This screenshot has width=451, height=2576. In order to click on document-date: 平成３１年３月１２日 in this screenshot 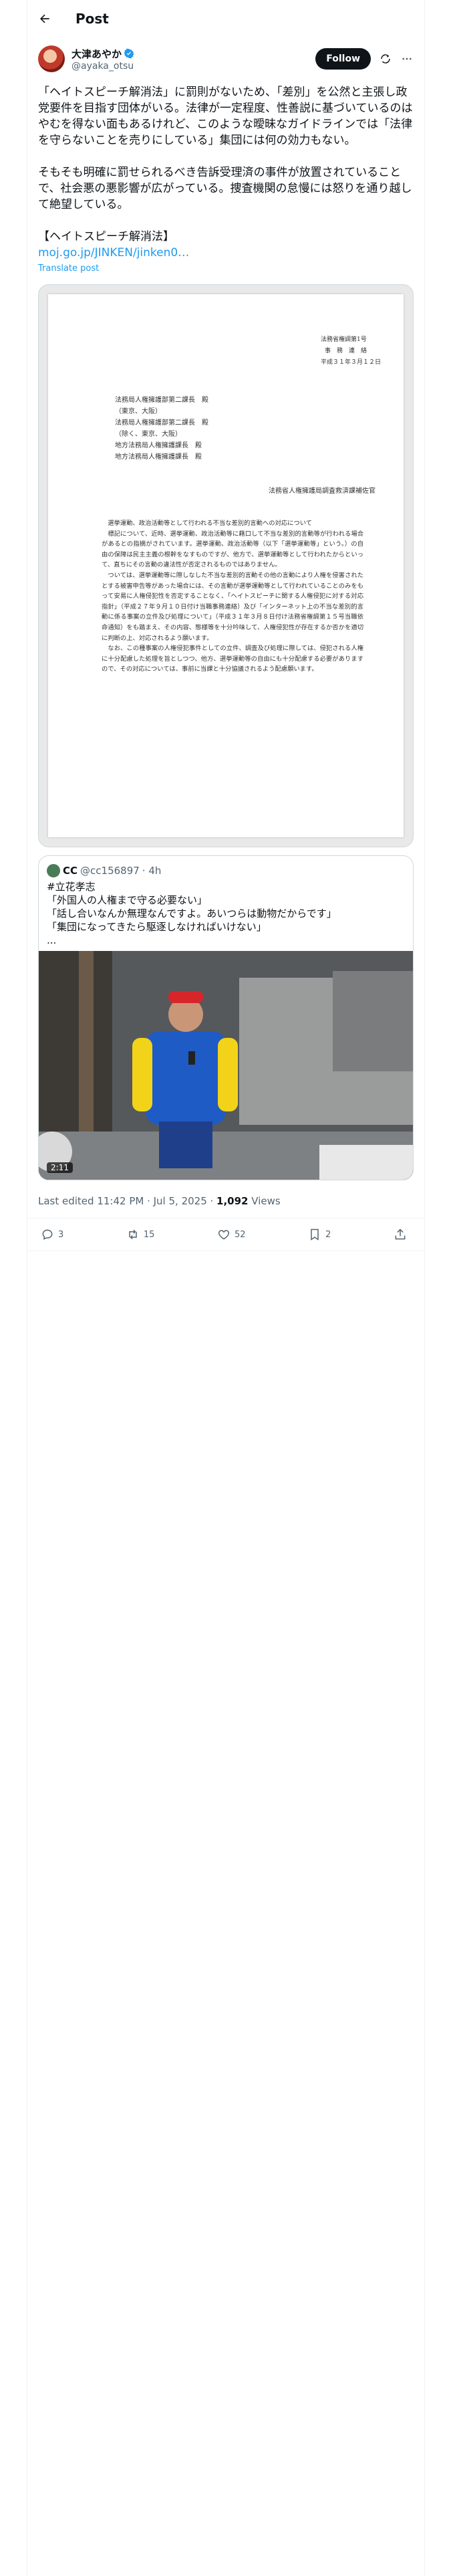, I will do `click(350, 362)`.